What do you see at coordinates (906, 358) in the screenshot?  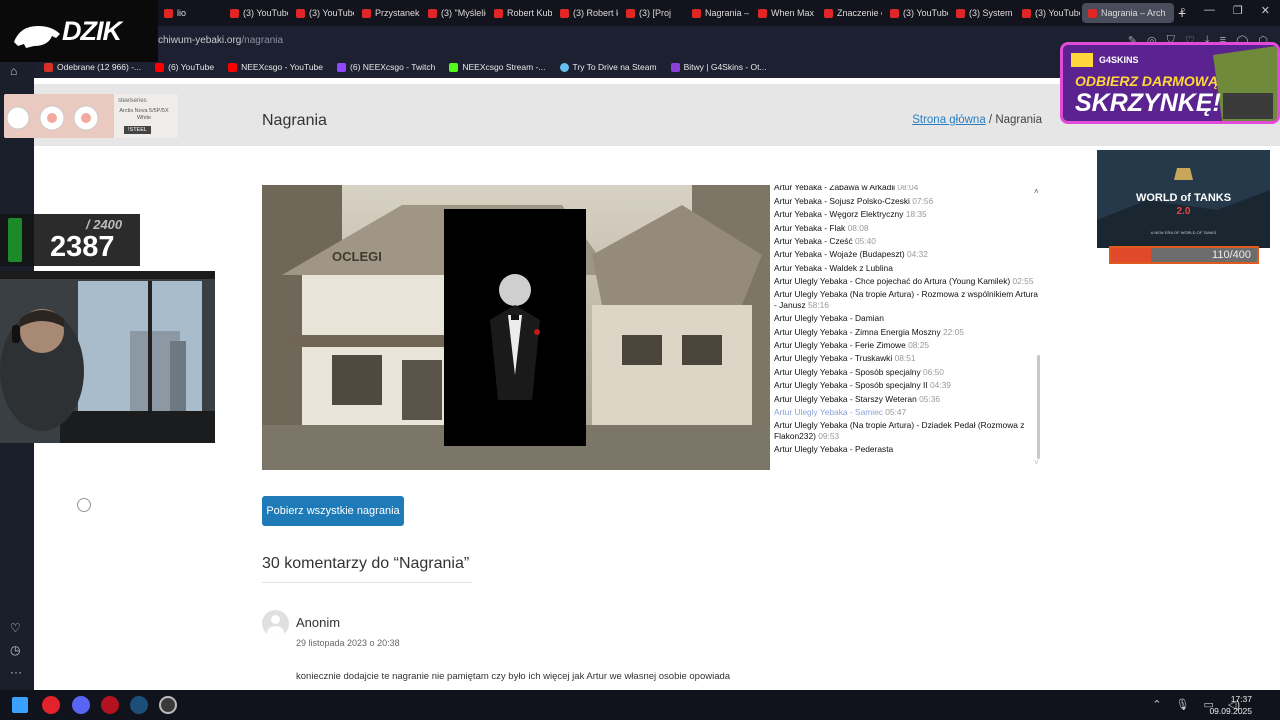 I see `playlist-item: Artur Ulegly Yebaka - Truskawki 08:51` at bounding box center [906, 358].